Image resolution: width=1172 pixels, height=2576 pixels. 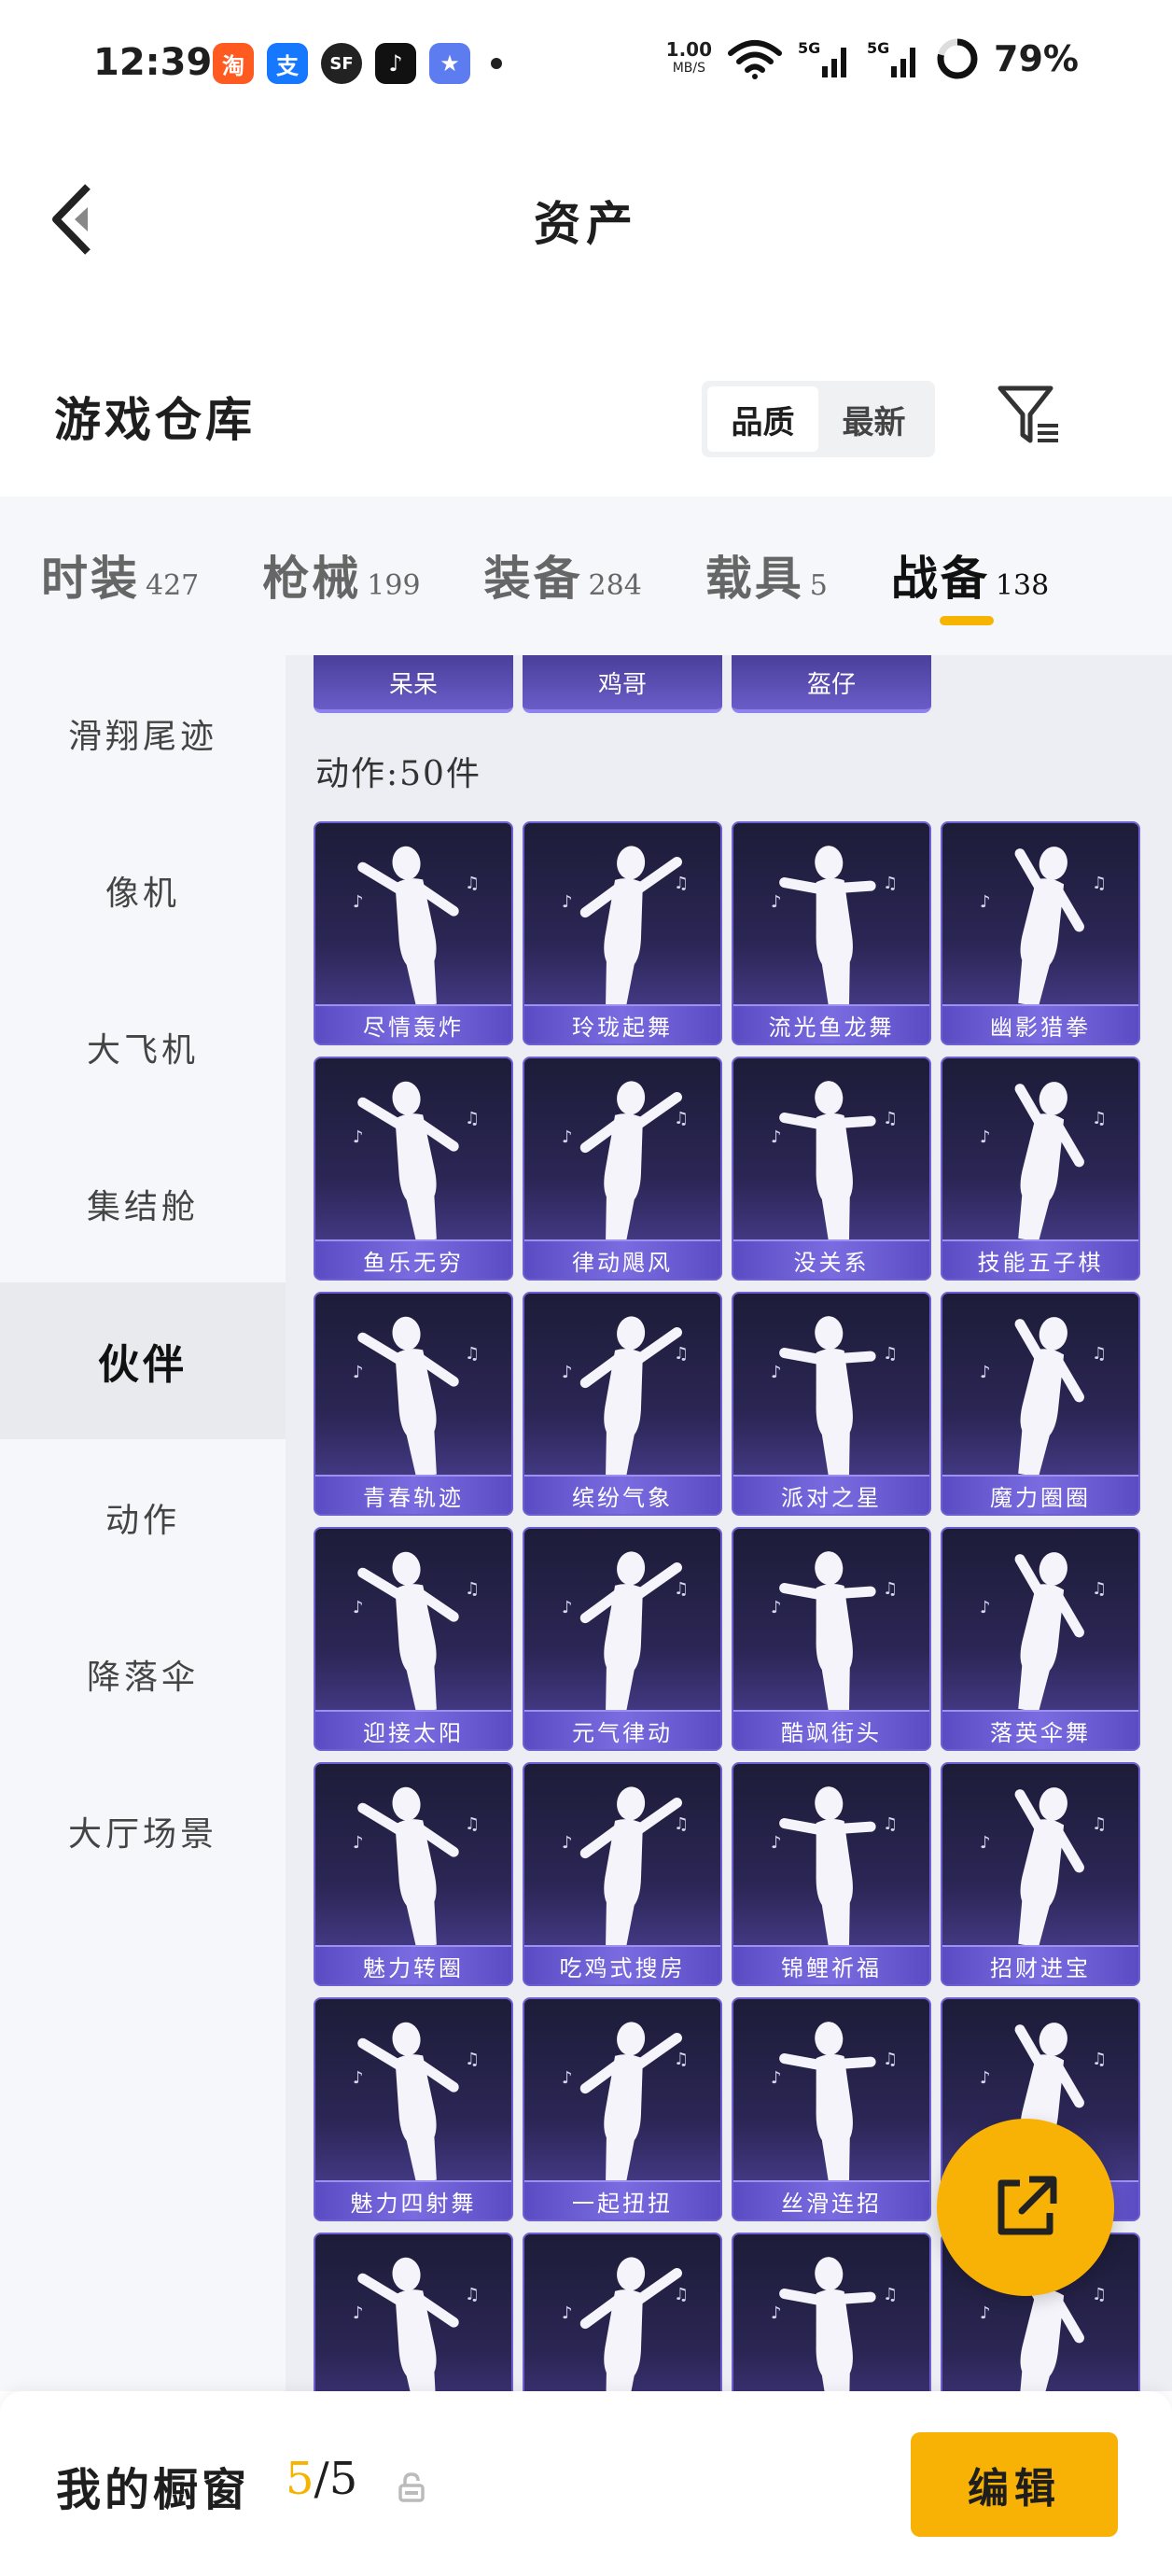 I want to click on emote-card-label: 鱼乐无穷, so click(x=413, y=1259).